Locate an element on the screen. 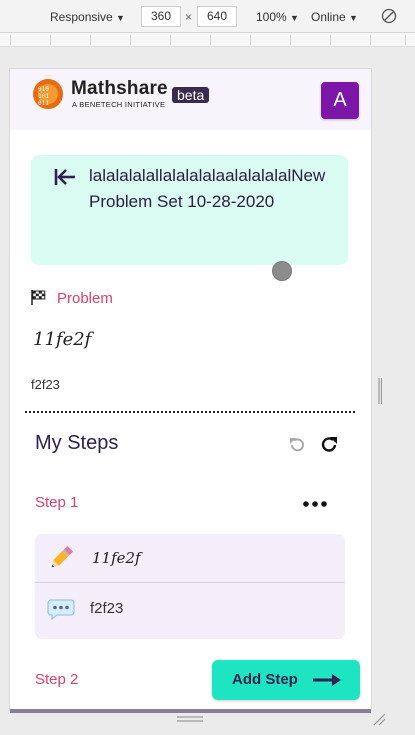  viewport-bottom-edge is located at coordinates (190, 711).